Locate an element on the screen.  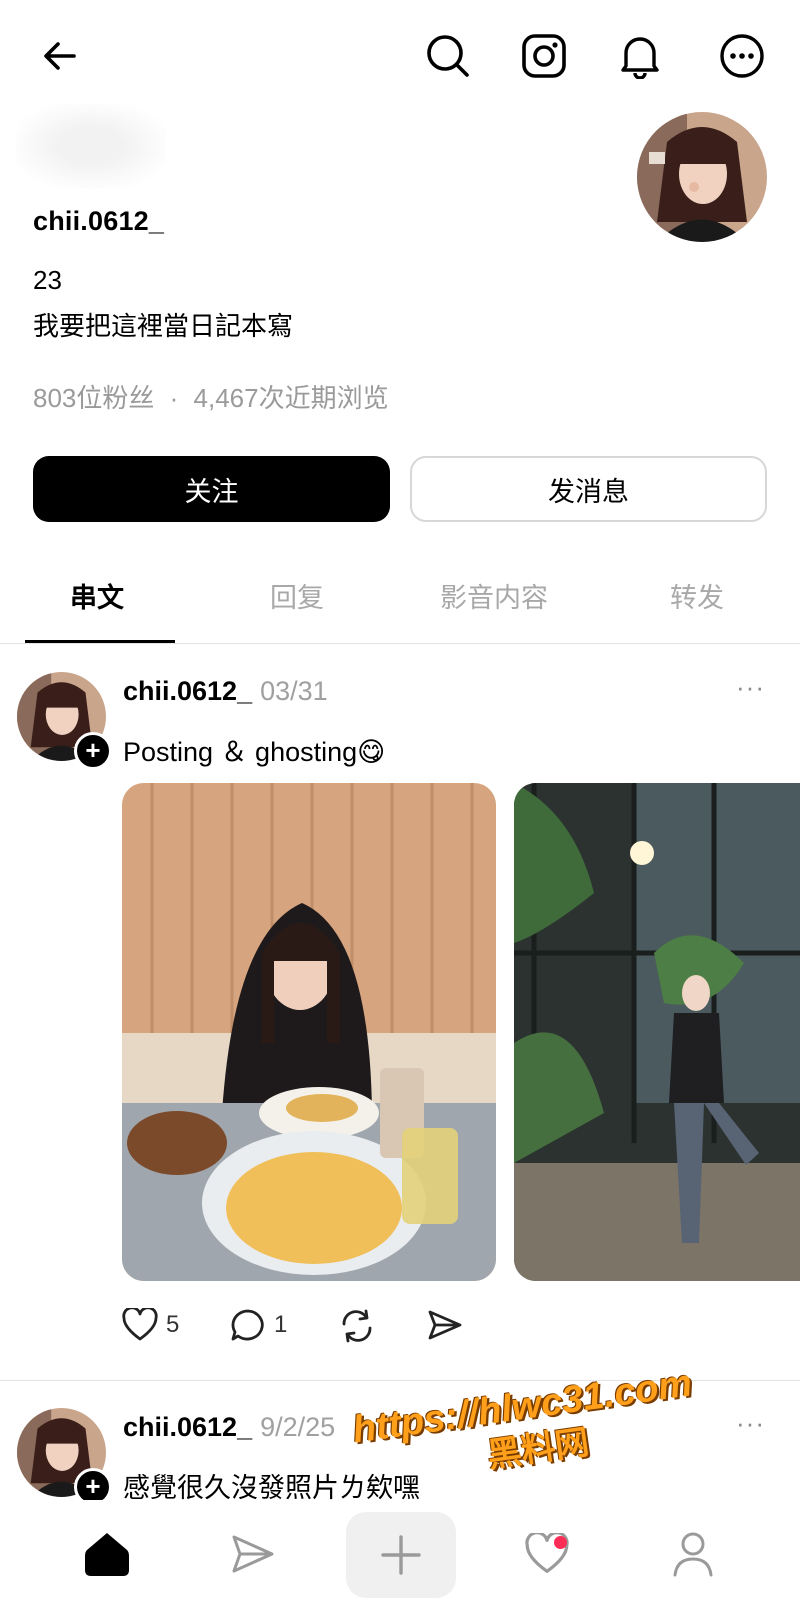
post-author-line: chii.0612_ 03/31 is located at coordinates (225, 691).